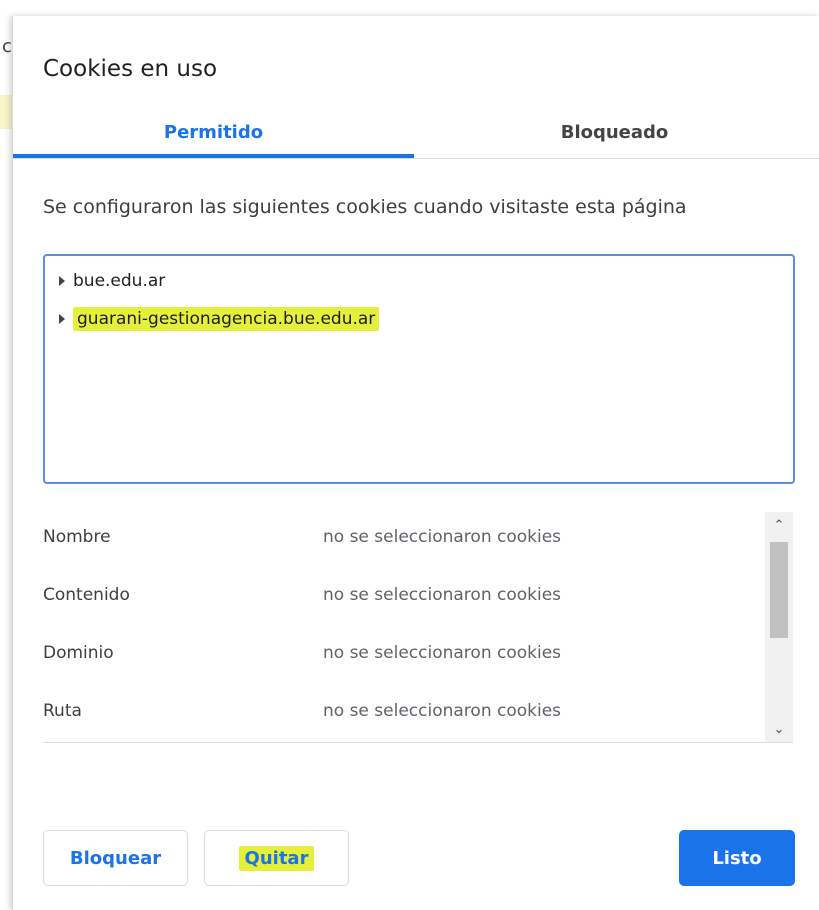 The width and height of the screenshot is (819, 910). Describe the element at coordinates (779, 590) in the screenshot. I see `scroll-thumb` at that location.